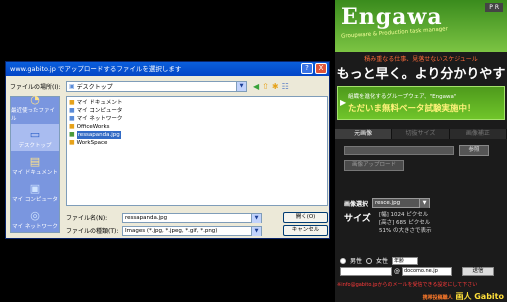 This screenshot has height=302, width=507. I want to click on place-desktop: ▭ デスクトップ, so click(35, 137).